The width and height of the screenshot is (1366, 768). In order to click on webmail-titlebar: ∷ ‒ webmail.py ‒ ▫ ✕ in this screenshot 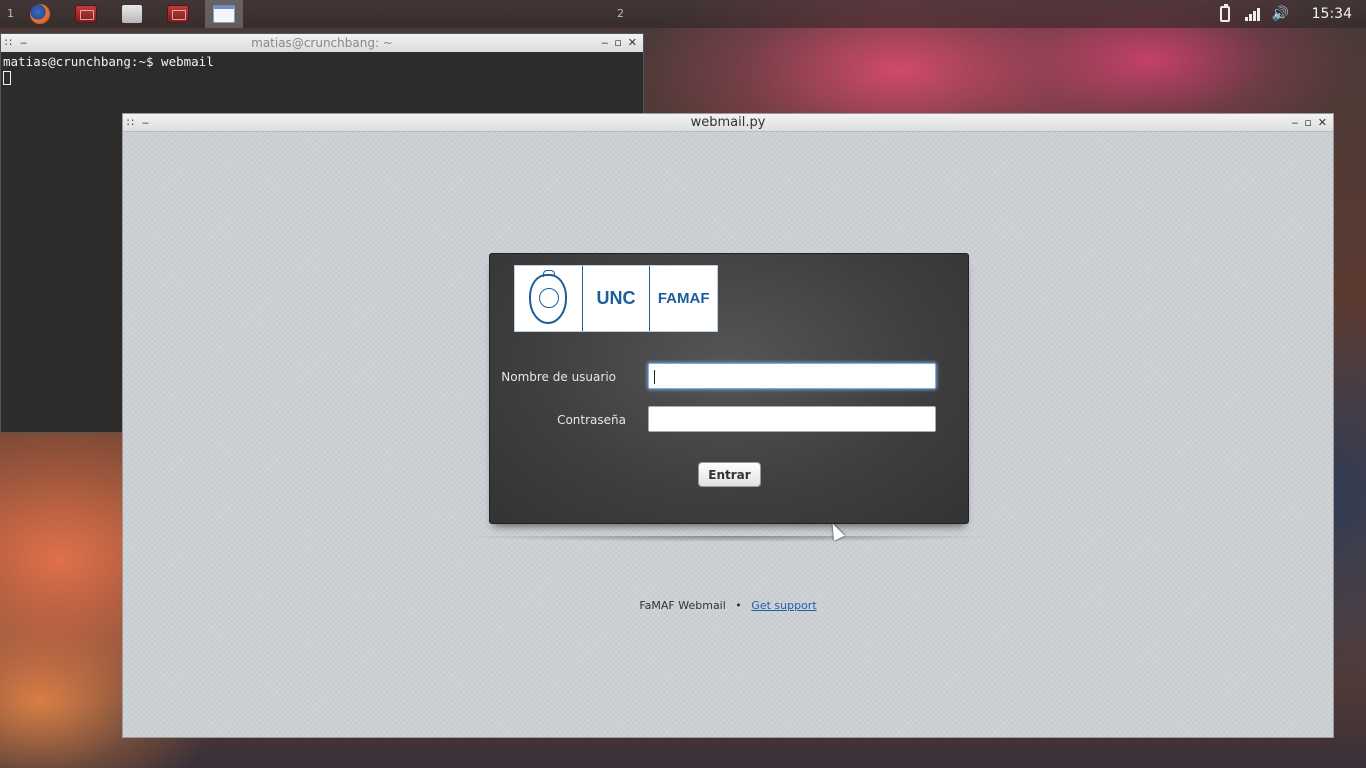, I will do `click(728, 123)`.